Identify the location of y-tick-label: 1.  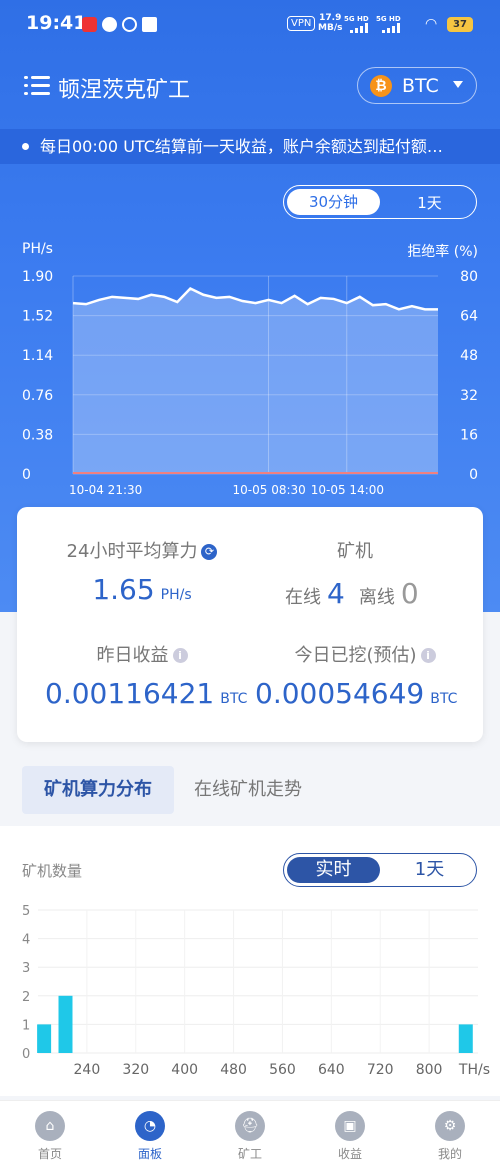
(26, 1025).